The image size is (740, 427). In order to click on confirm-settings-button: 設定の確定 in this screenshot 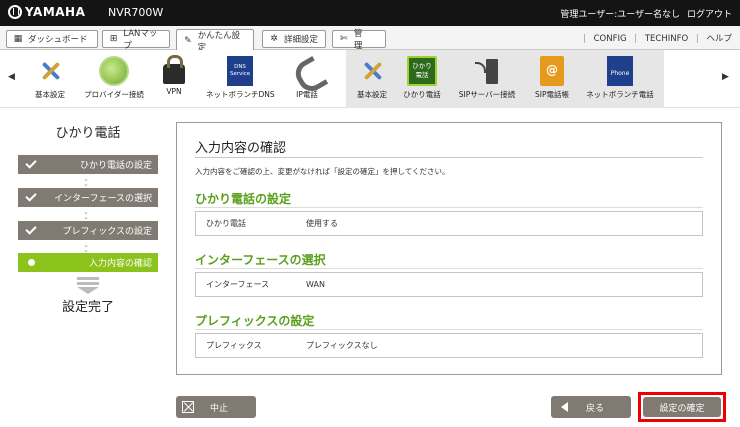, I will do `click(682, 407)`.